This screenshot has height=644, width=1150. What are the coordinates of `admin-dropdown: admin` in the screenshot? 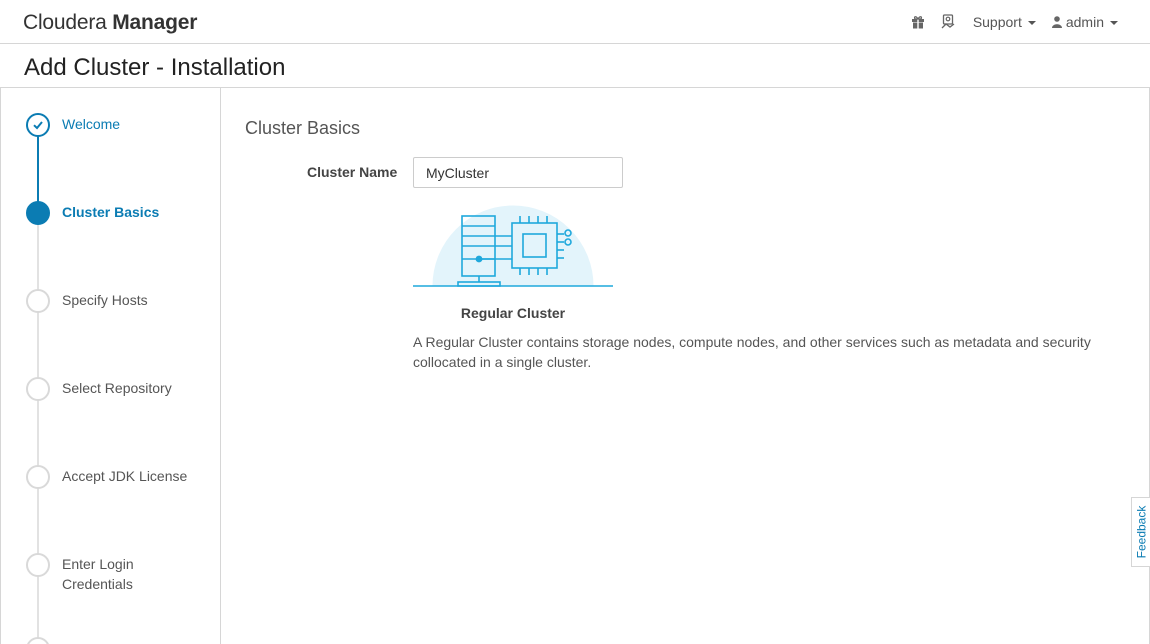 It's located at (1084, 22).